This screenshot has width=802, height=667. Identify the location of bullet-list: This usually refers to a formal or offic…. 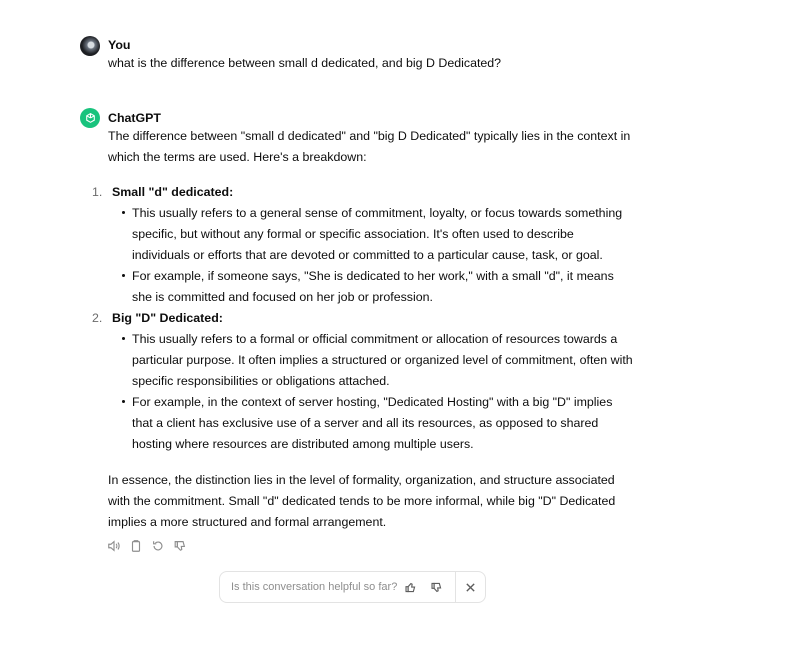
(372, 392).